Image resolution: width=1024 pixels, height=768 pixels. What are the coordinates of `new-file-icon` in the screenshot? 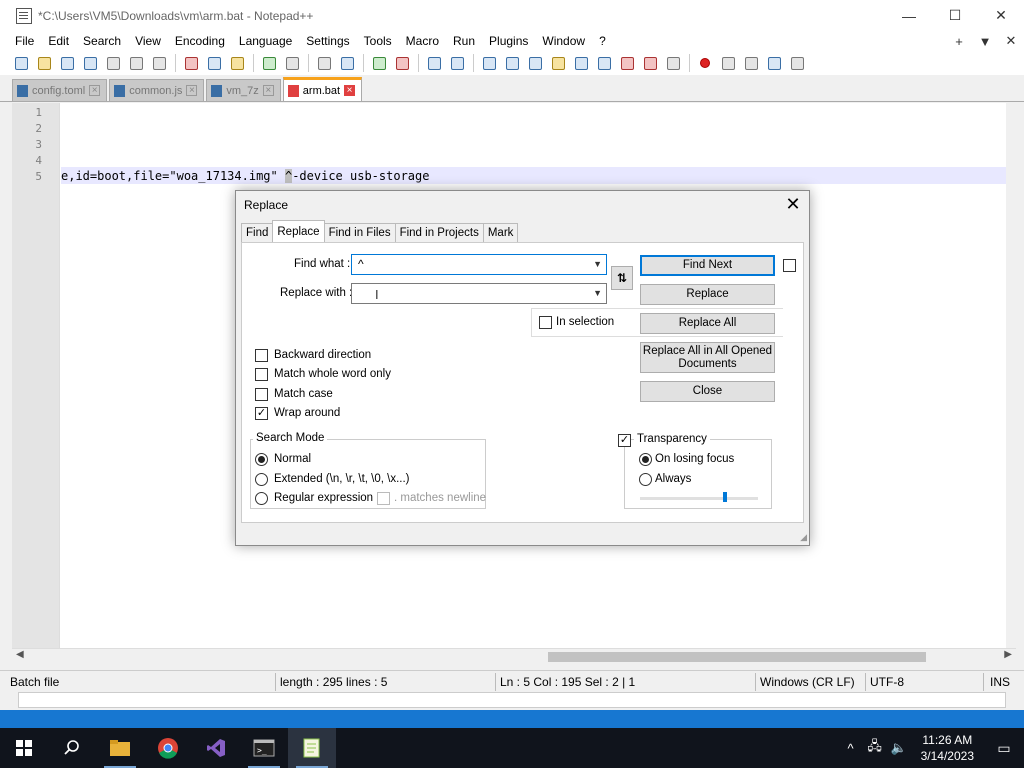 It's located at (21, 63).